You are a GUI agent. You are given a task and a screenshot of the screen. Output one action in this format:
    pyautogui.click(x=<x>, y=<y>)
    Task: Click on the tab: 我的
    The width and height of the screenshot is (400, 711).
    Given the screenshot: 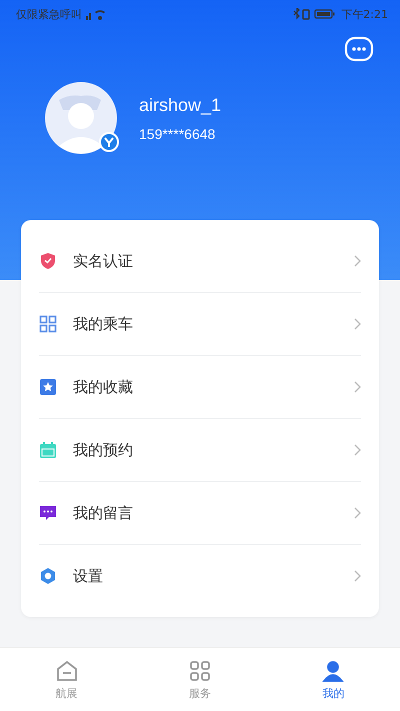 What is the action you would take?
    pyautogui.click(x=333, y=679)
    